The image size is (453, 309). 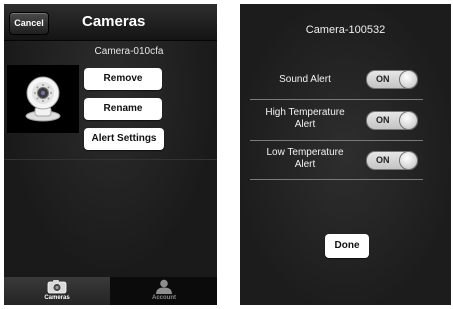 I want to click on camera-name-label: Camera-010cfa, so click(x=129, y=51).